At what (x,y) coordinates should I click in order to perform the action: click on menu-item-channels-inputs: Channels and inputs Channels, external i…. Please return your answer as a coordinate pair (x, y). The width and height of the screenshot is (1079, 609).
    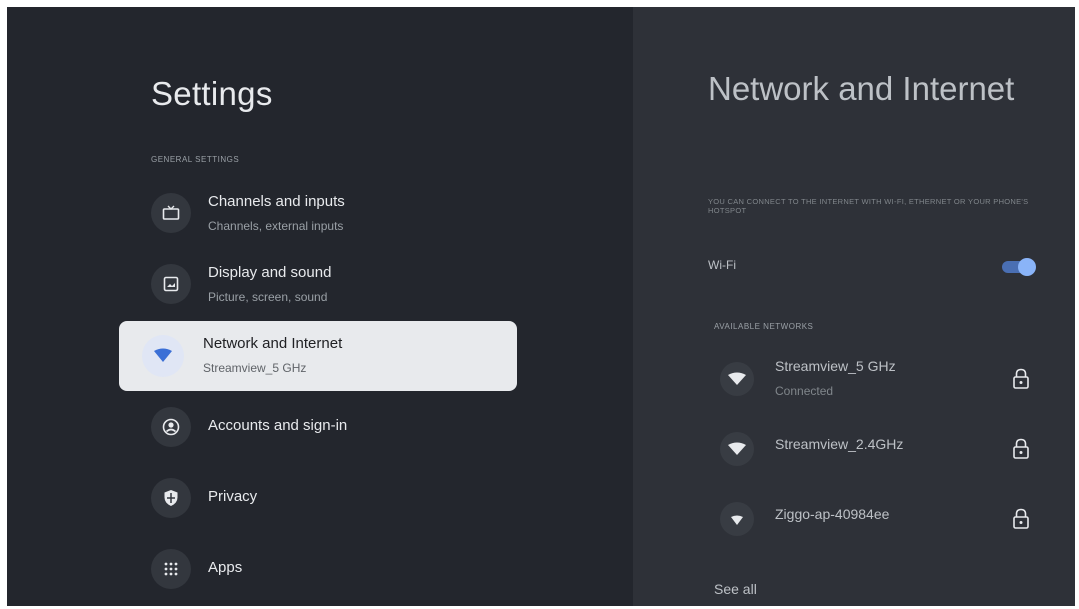
    Looking at the image, I should click on (341, 223).